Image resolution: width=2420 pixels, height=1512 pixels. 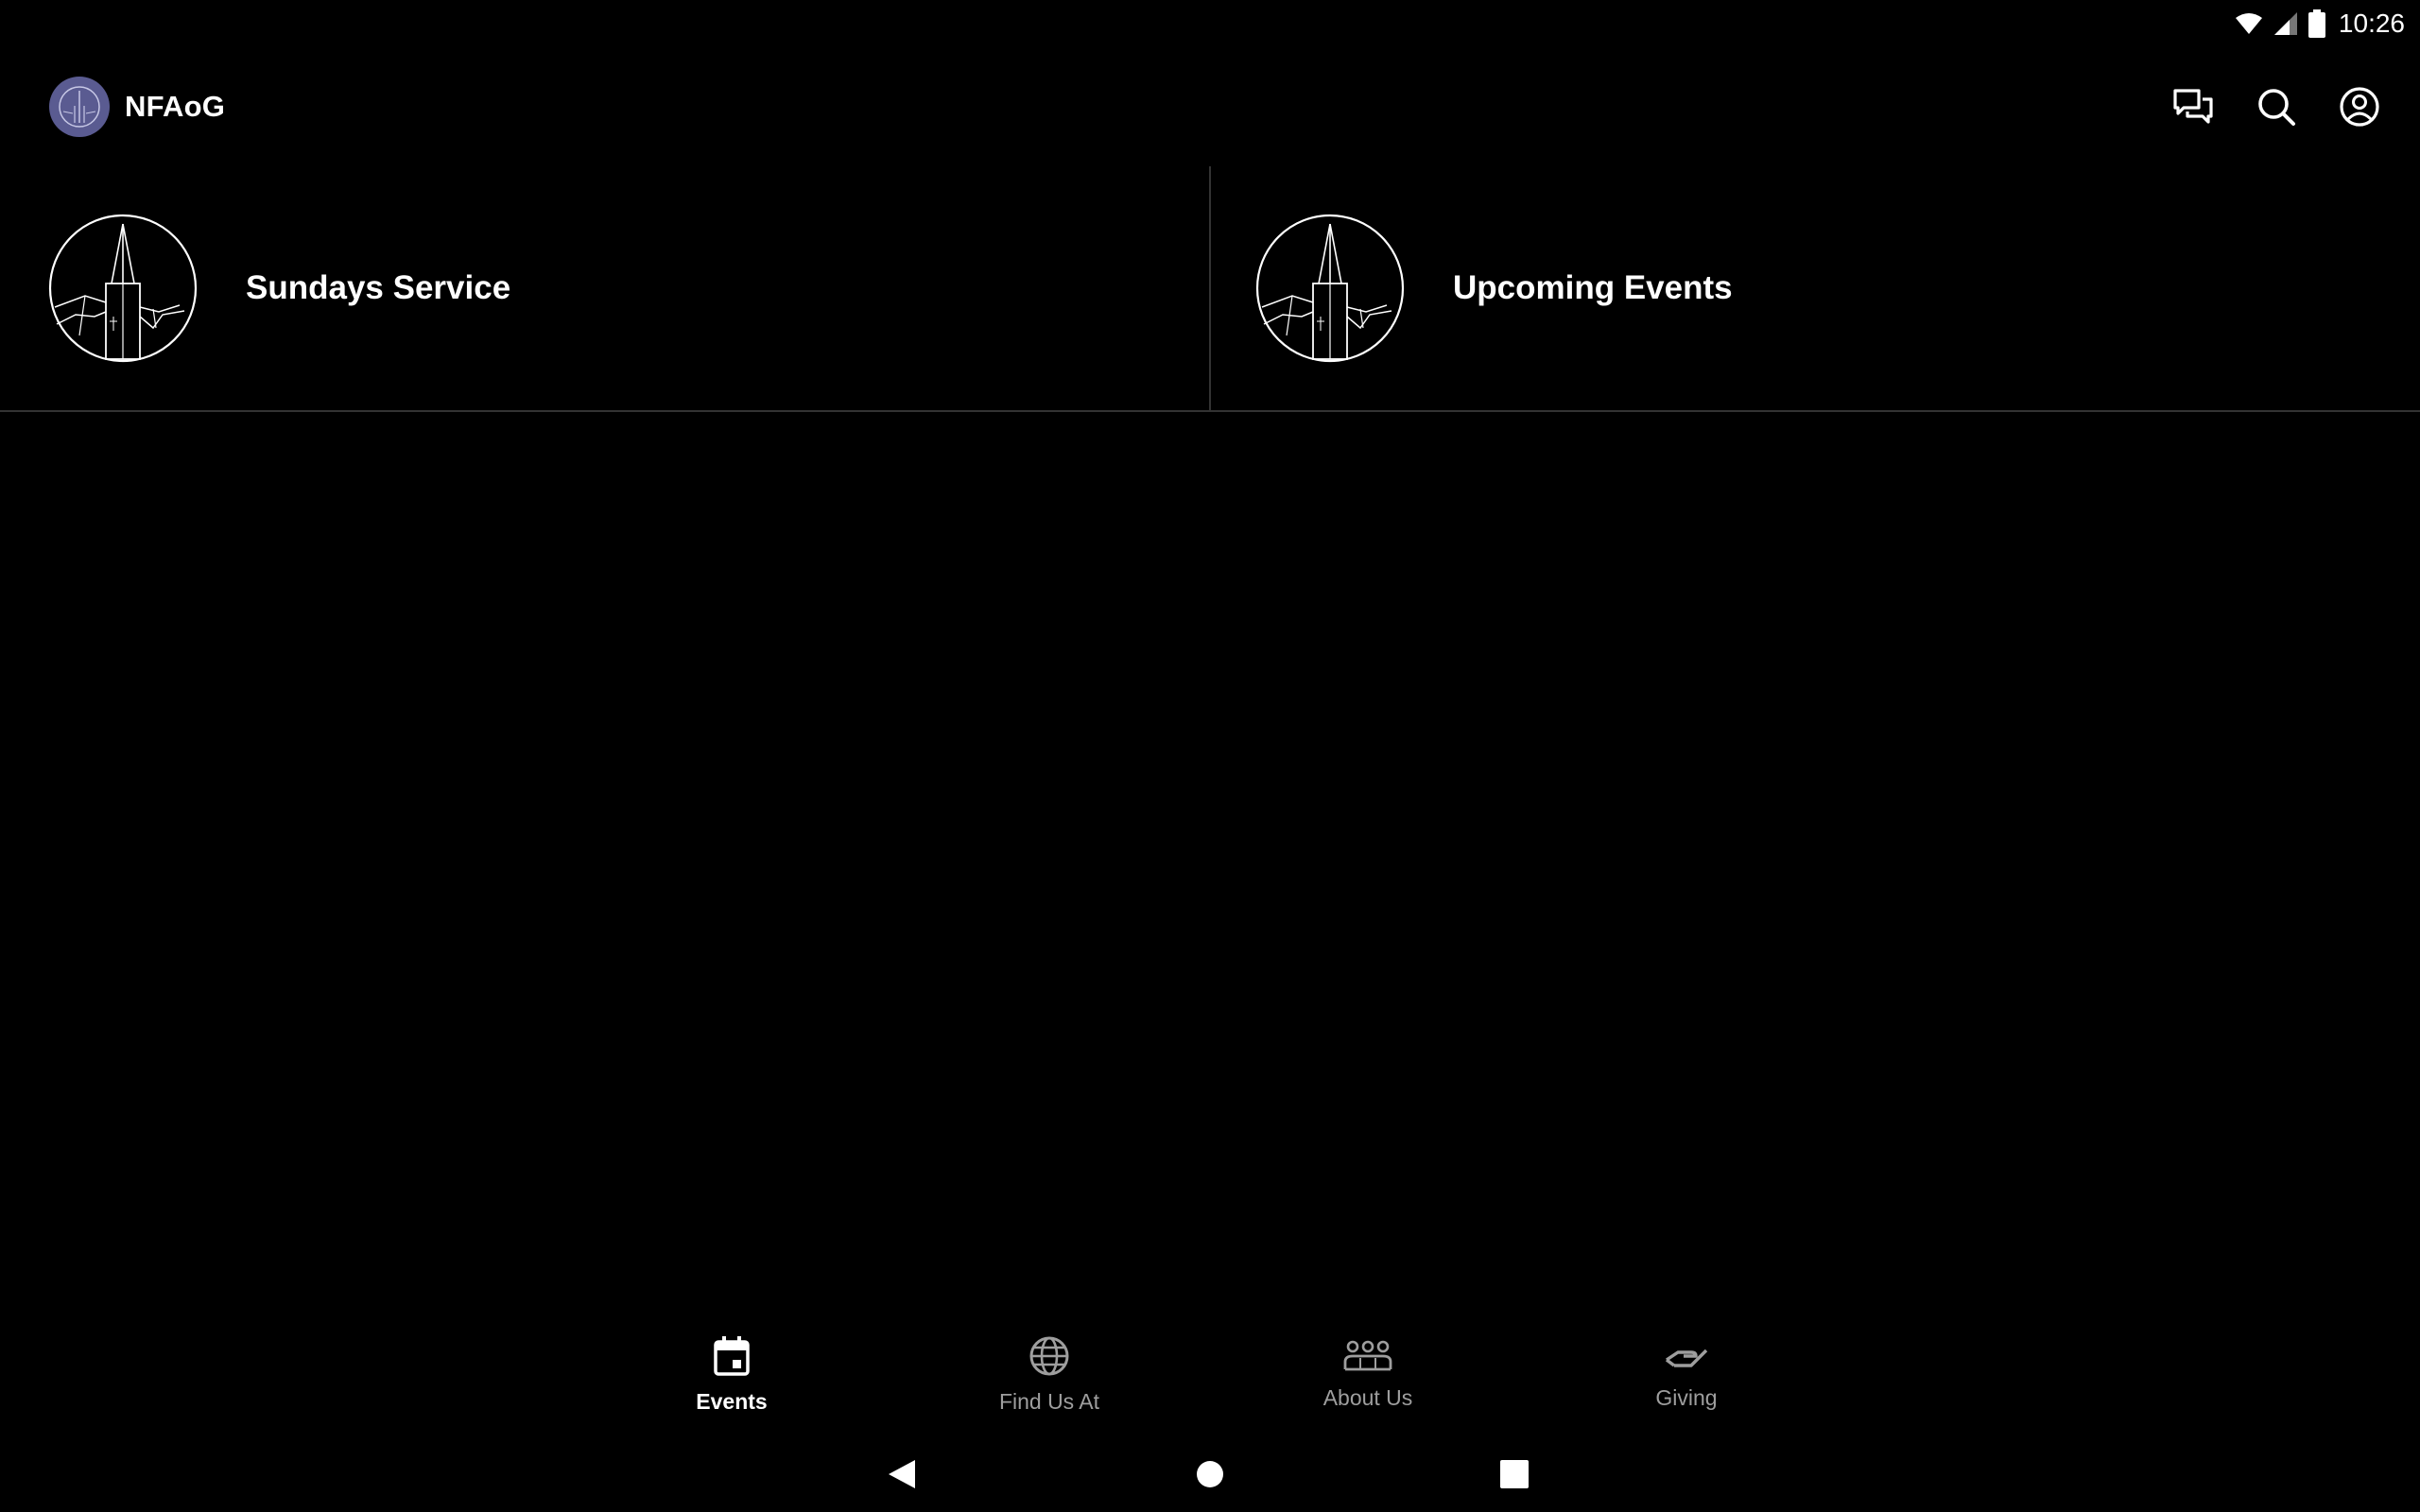 I want to click on people-group-icon, so click(x=1367, y=1358).